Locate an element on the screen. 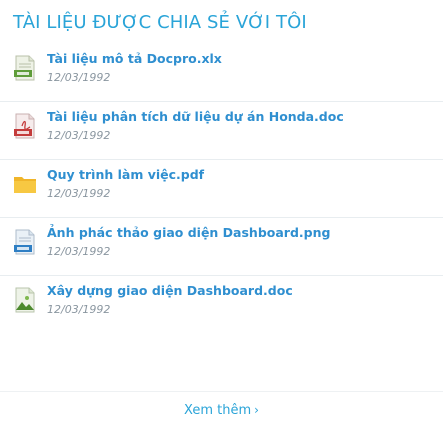  document-file-icon is located at coordinates (24, 242).